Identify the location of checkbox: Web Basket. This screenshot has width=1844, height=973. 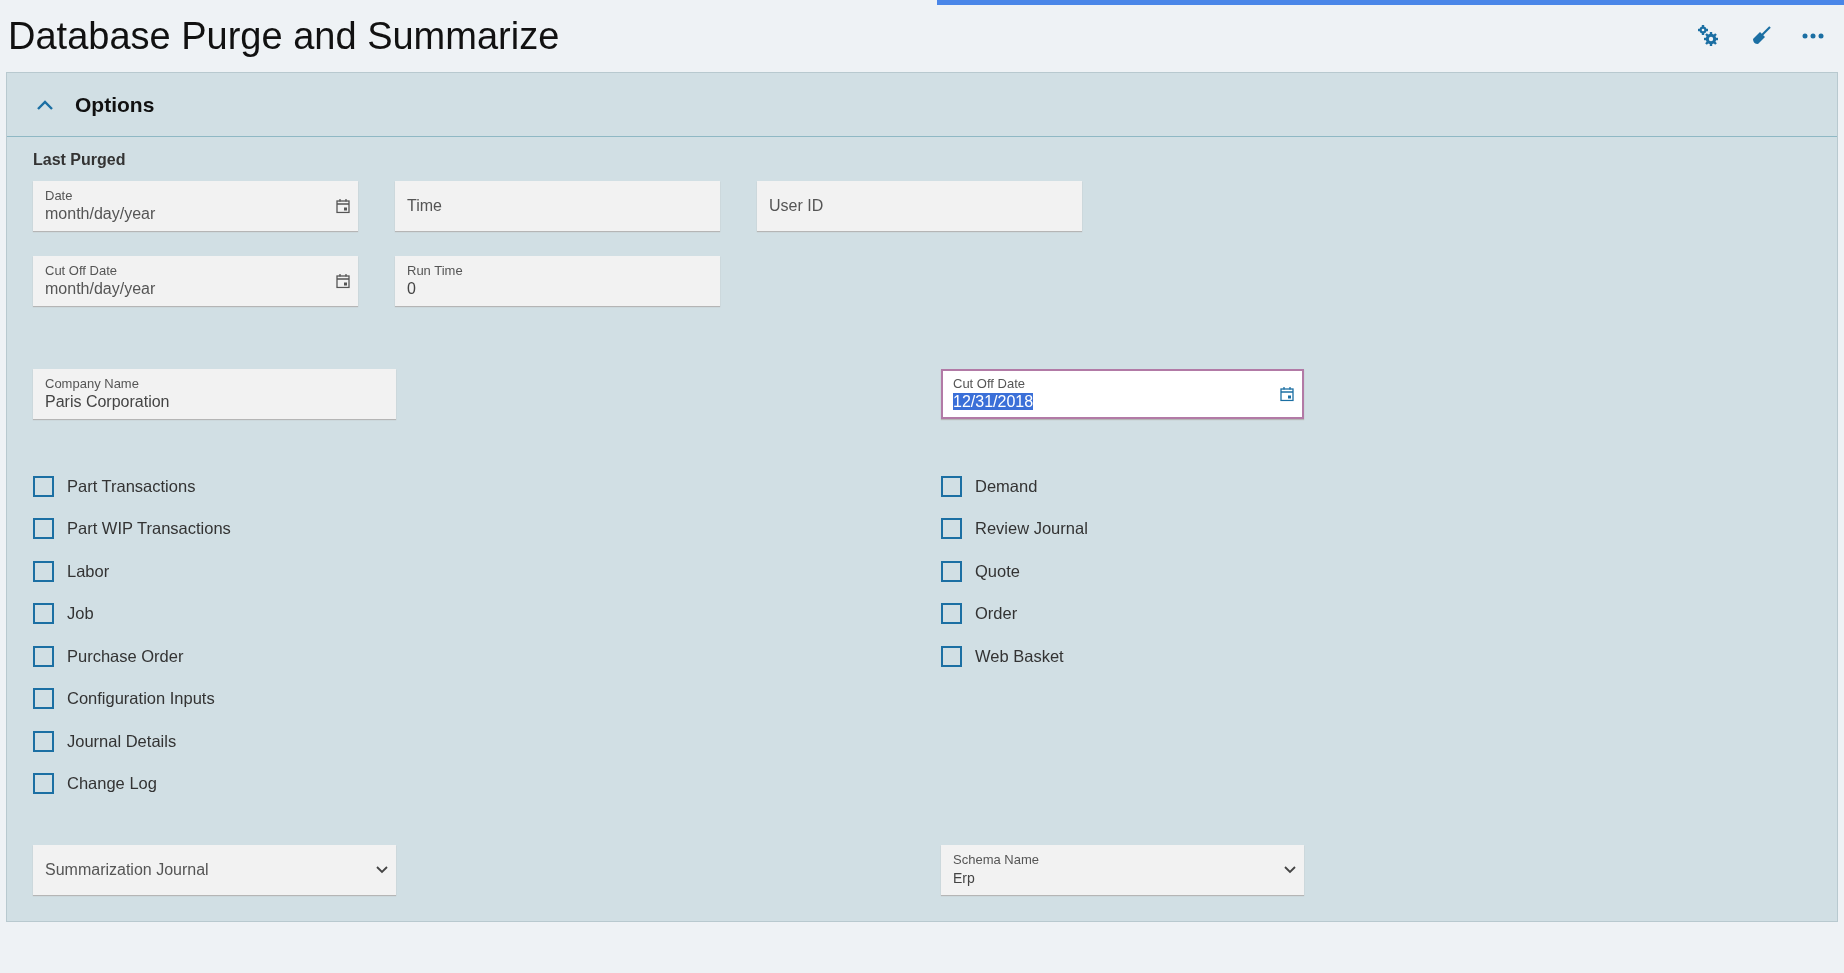
(1002, 656).